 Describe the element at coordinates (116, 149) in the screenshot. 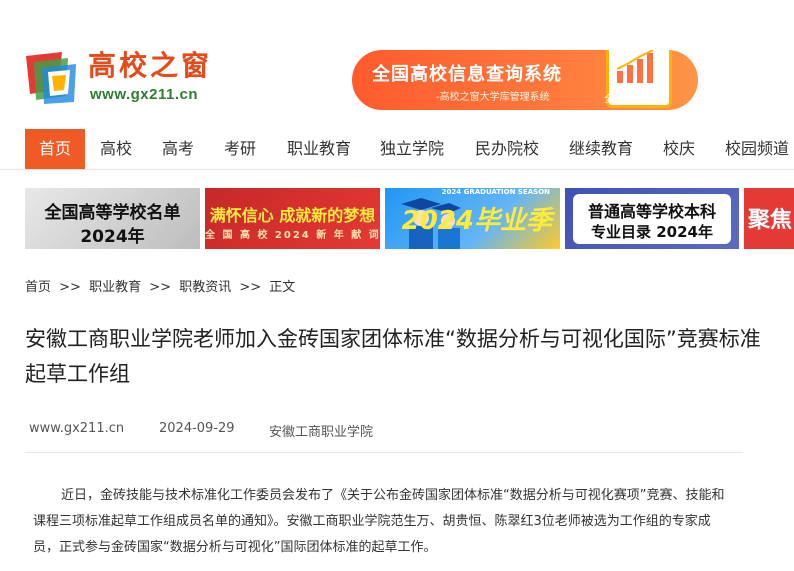

I see `nav-item-universities: 高校` at that location.